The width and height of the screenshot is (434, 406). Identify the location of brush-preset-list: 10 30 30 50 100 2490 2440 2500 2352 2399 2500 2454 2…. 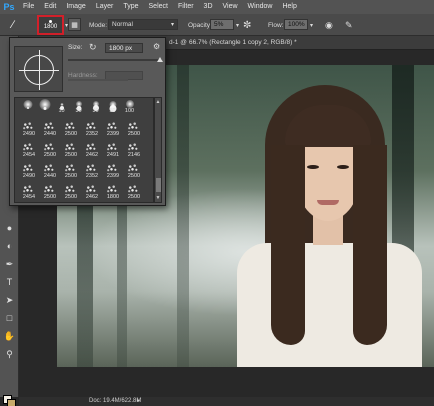
(84, 150).